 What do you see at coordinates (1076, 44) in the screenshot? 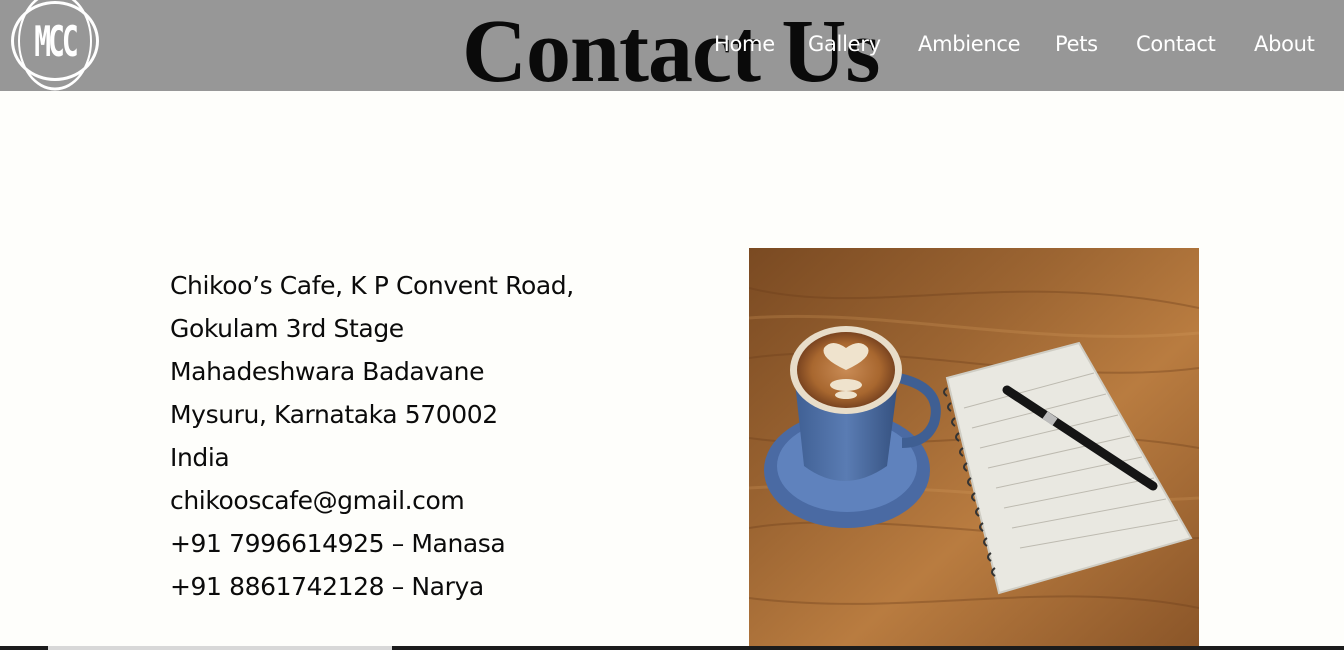
I see `nav-pets: Pets` at bounding box center [1076, 44].